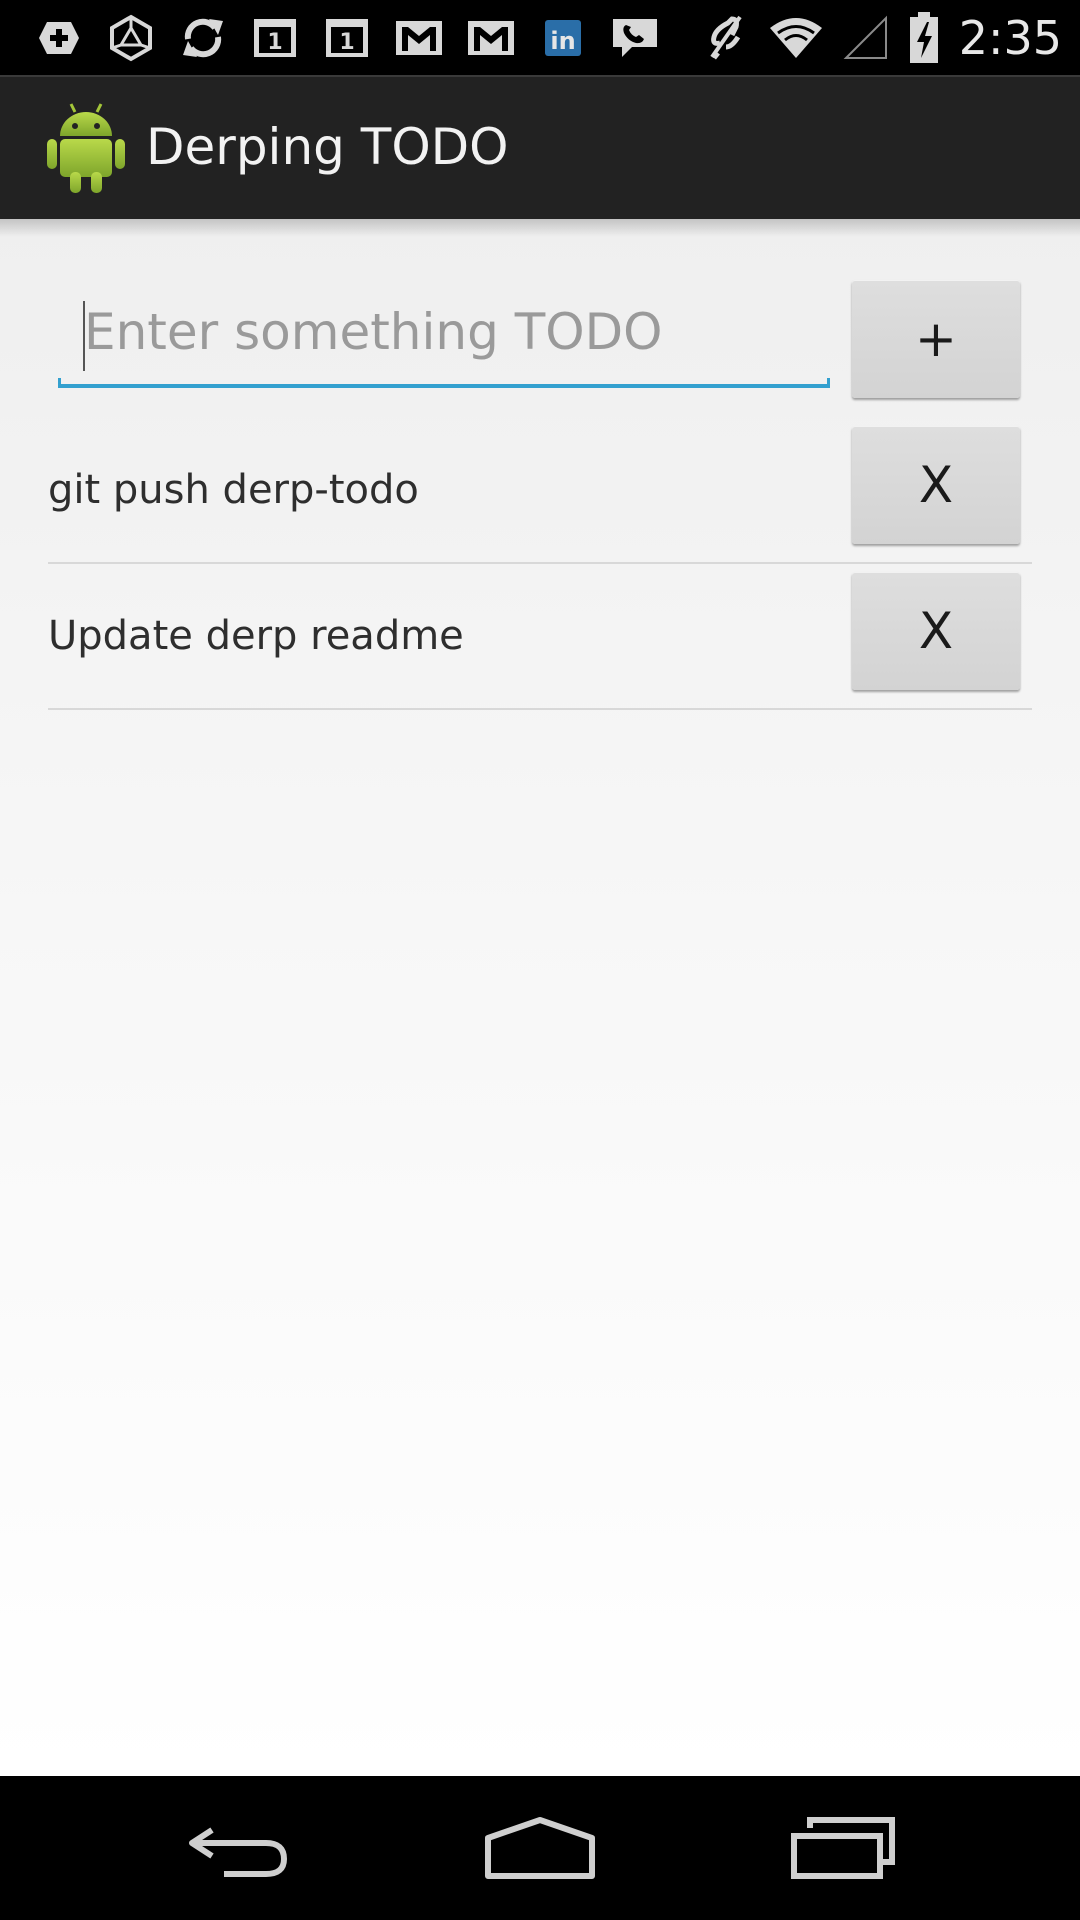 This screenshot has width=1080, height=1920. I want to click on new-todo-input, so click(444, 332).